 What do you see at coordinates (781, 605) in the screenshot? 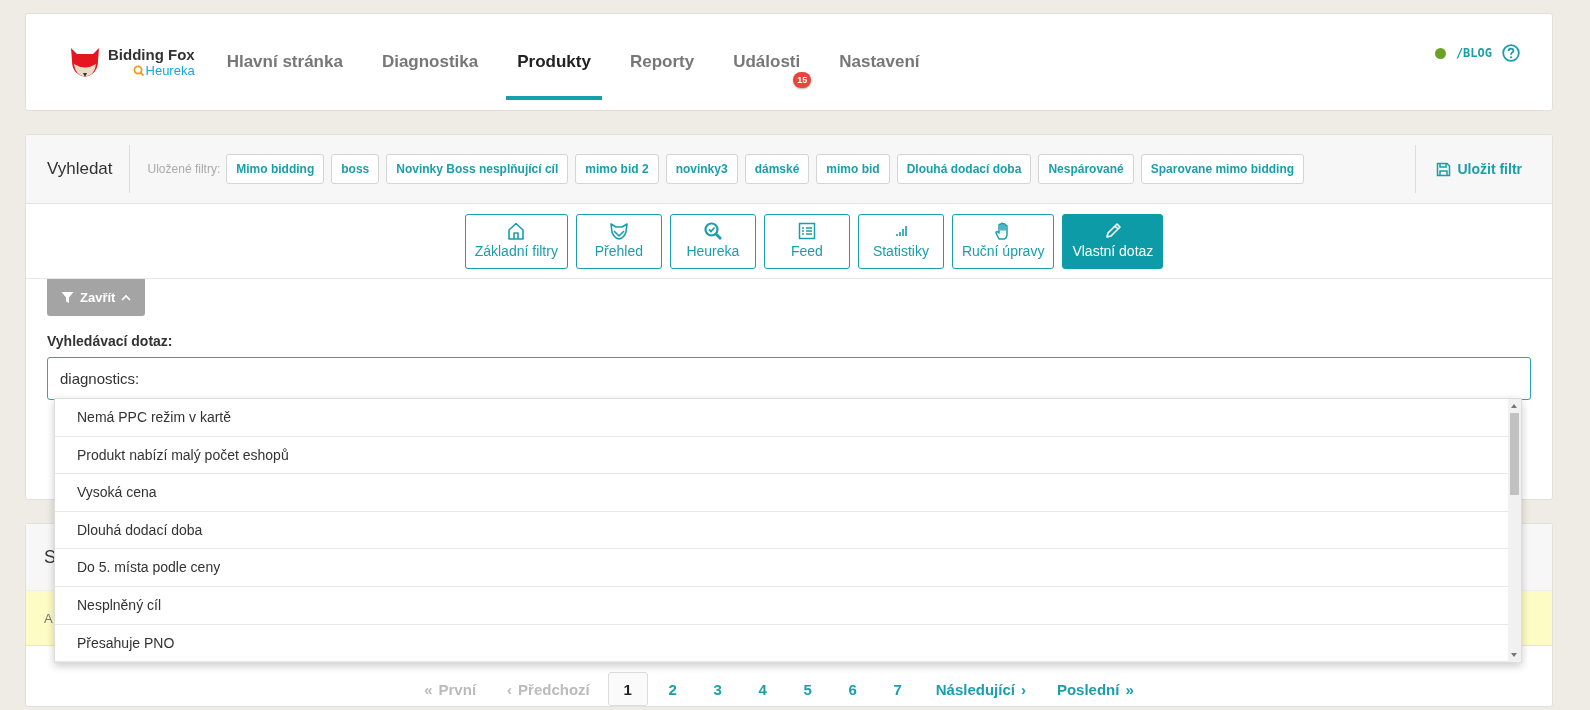
I see `suggestion-item: Nesplněný cíl` at bounding box center [781, 605].